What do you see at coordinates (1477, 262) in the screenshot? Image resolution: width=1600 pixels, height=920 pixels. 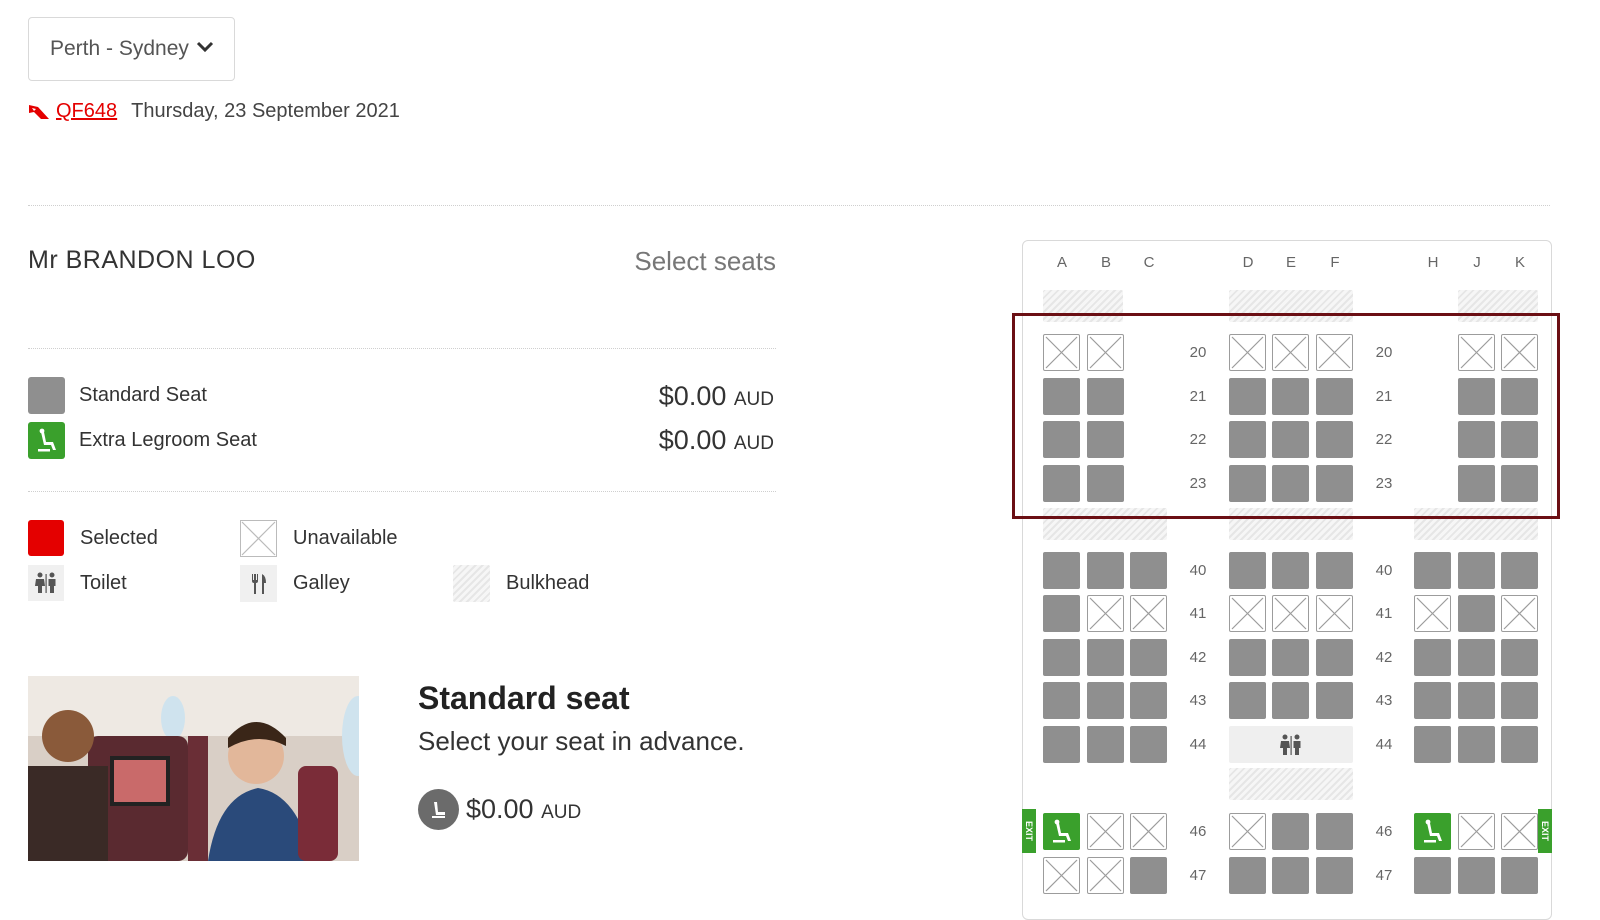 I see `column-letter-j: J` at bounding box center [1477, 262].